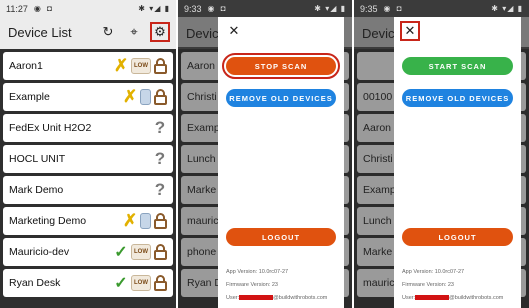  What do you see at coordinates (50, 128) in the screenshot?
I see `device-name: FedEx Unit H2O2` at bounding box center [50, 128].